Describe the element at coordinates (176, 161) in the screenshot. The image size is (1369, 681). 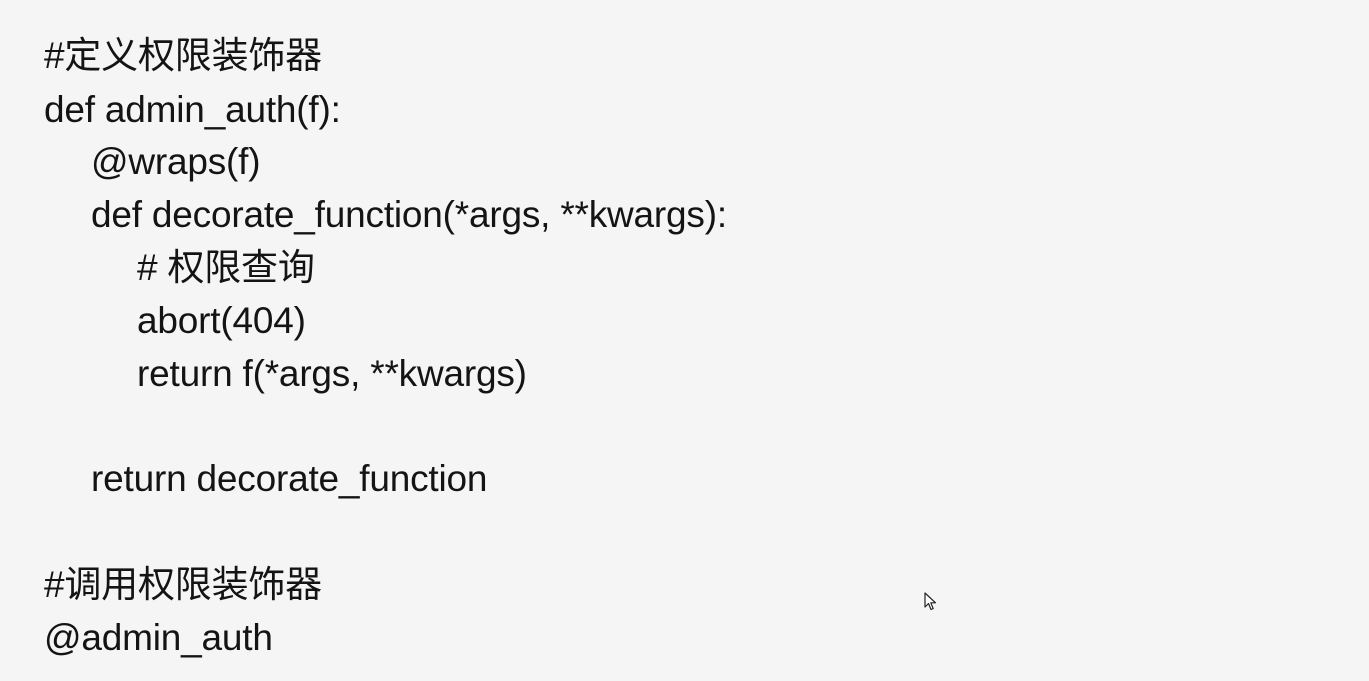
I see `wraps-decorator: @wraps(f)` at that location.